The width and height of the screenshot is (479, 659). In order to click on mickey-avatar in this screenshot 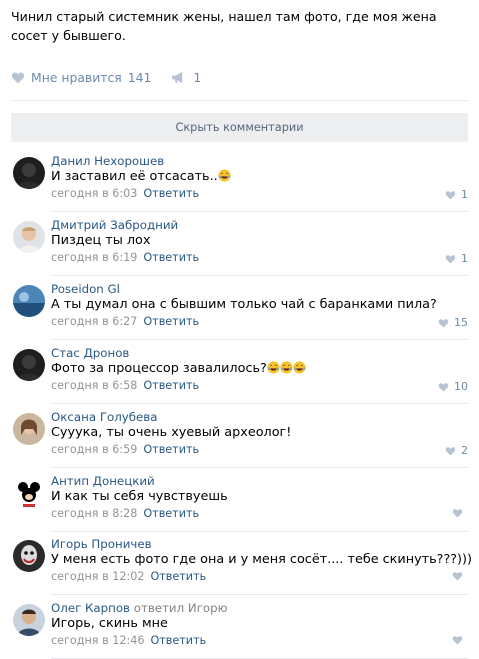, I will do `click(29, 493)`.